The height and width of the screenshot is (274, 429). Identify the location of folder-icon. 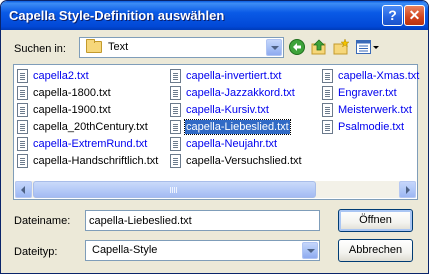
(94, 46).